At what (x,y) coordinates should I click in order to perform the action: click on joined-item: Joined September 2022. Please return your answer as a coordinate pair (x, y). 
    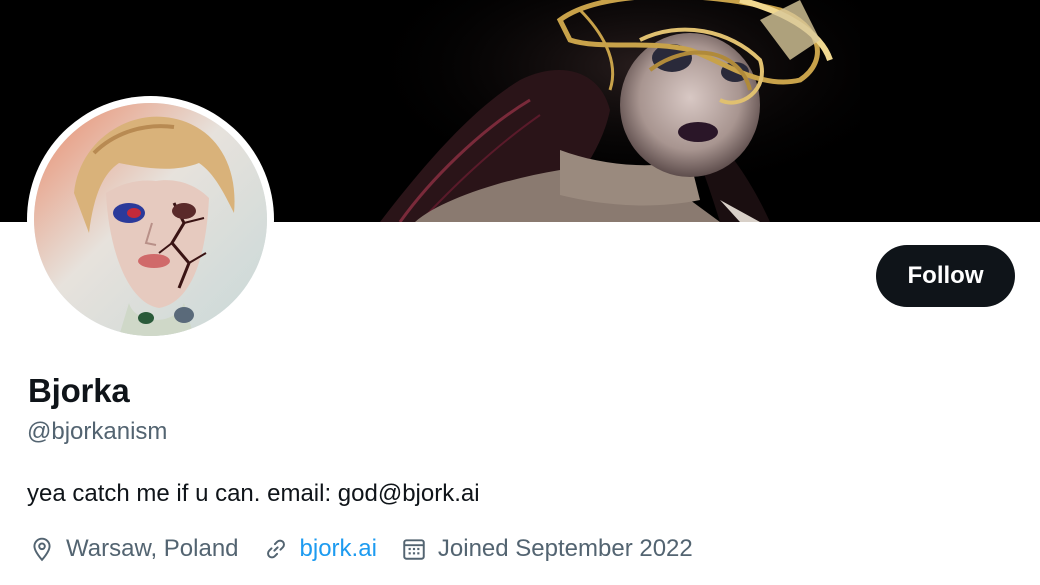
    Looking at the image, I should click on (546, 549).